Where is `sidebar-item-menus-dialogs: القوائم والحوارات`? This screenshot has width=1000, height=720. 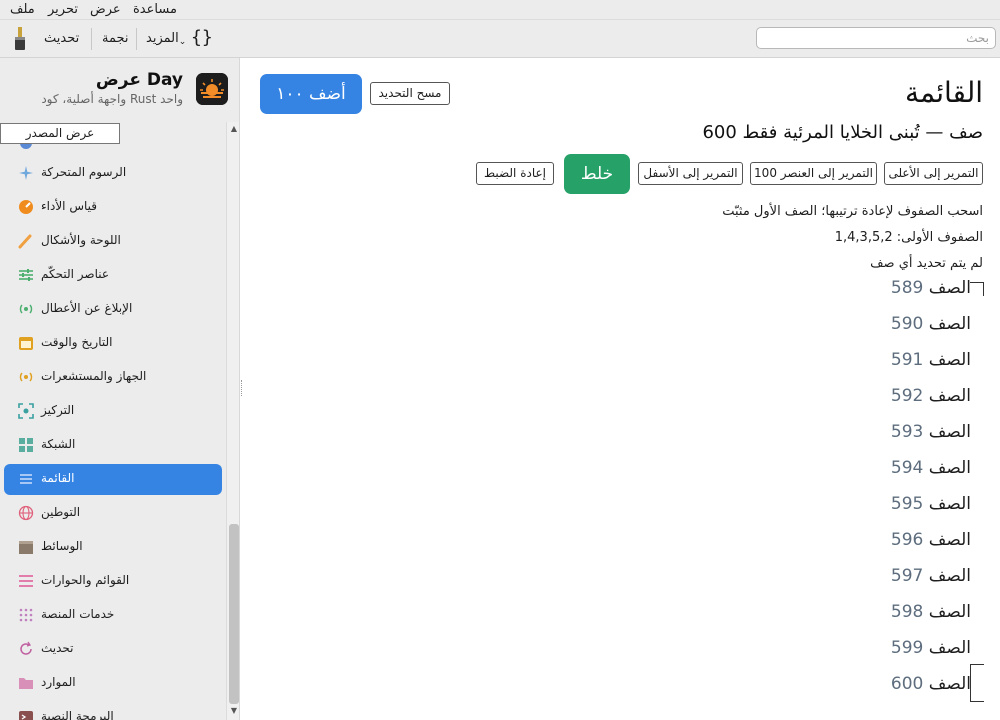
sidebar-item-menus-dialogs: القوائم والحوارات is located at coordinates (113, 581).